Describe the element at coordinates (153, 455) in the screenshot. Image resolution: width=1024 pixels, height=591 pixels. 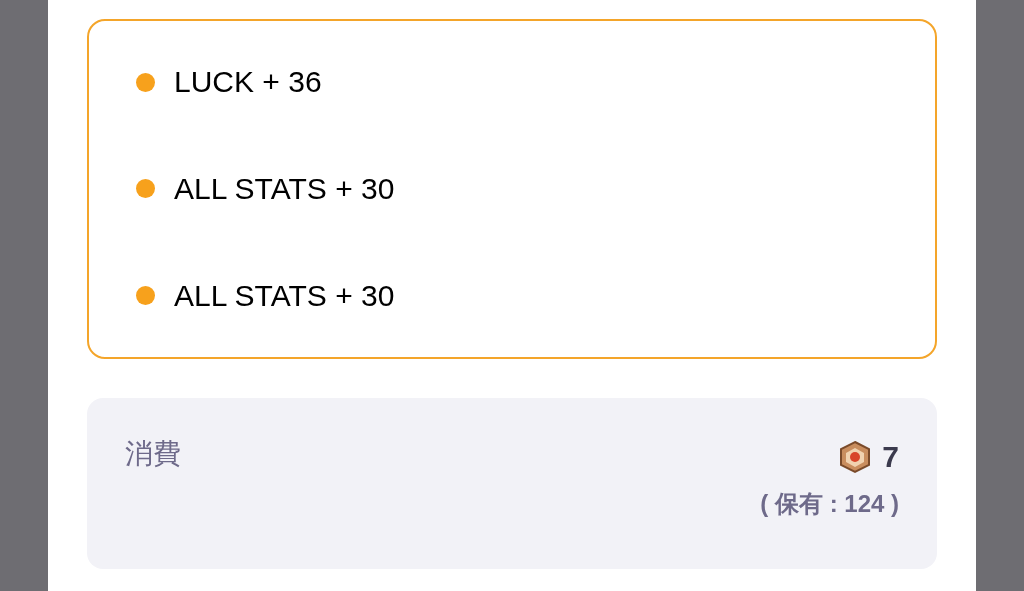
I see `cost-label: 消費` at that location.